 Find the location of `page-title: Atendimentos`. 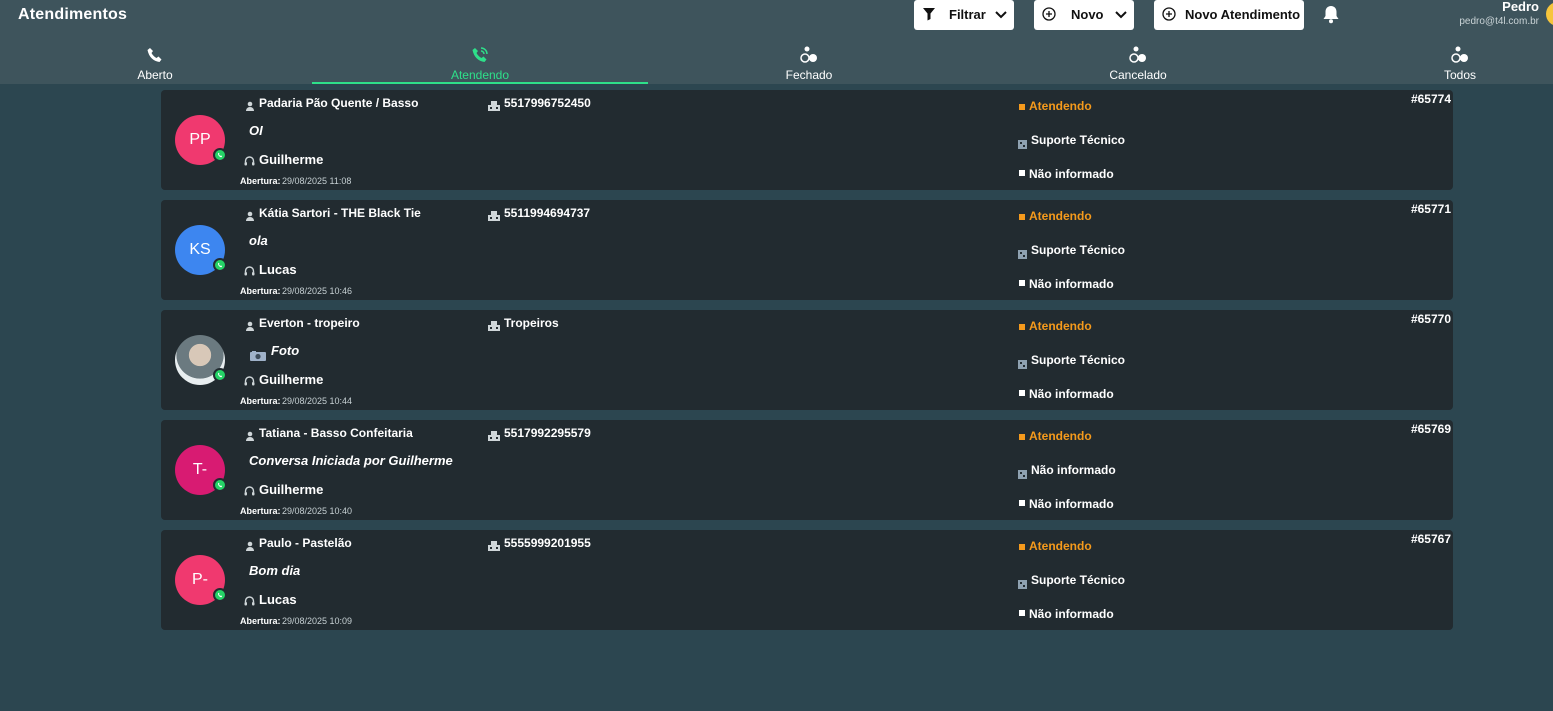

page-title: Atendimentos is located at coordinates (73, 14).